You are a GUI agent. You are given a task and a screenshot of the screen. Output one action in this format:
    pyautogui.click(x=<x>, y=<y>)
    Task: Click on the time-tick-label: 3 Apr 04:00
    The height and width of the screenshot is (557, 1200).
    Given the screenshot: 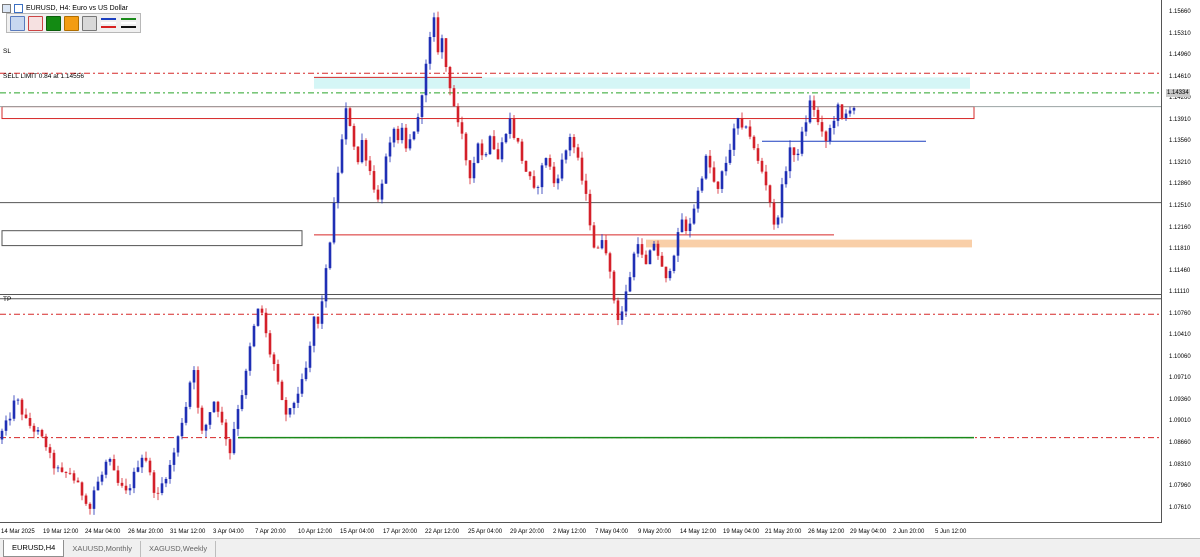 What is the action you would take?
    pyautogui.click(x=228, y=532)
    